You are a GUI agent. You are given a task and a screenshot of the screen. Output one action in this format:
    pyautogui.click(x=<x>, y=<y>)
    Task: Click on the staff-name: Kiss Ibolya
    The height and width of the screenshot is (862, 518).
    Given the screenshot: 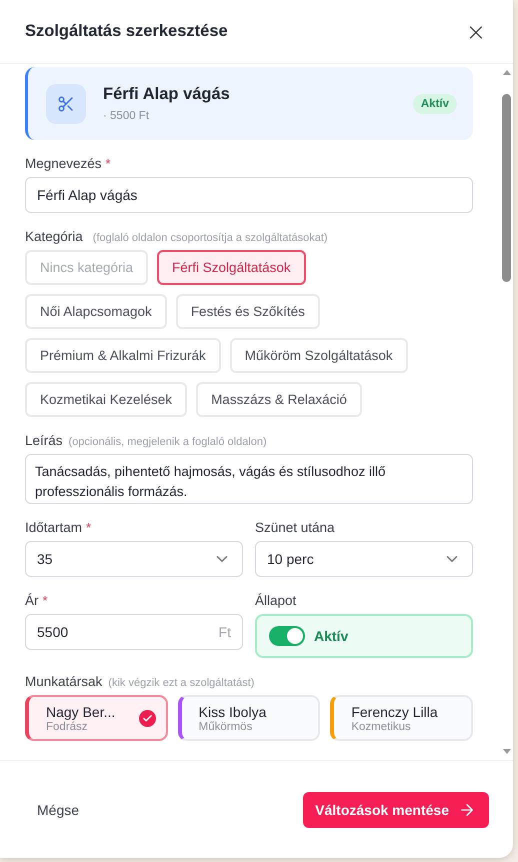 What is the action you would take?
    pyautogui.click(x=233, y=712)
    